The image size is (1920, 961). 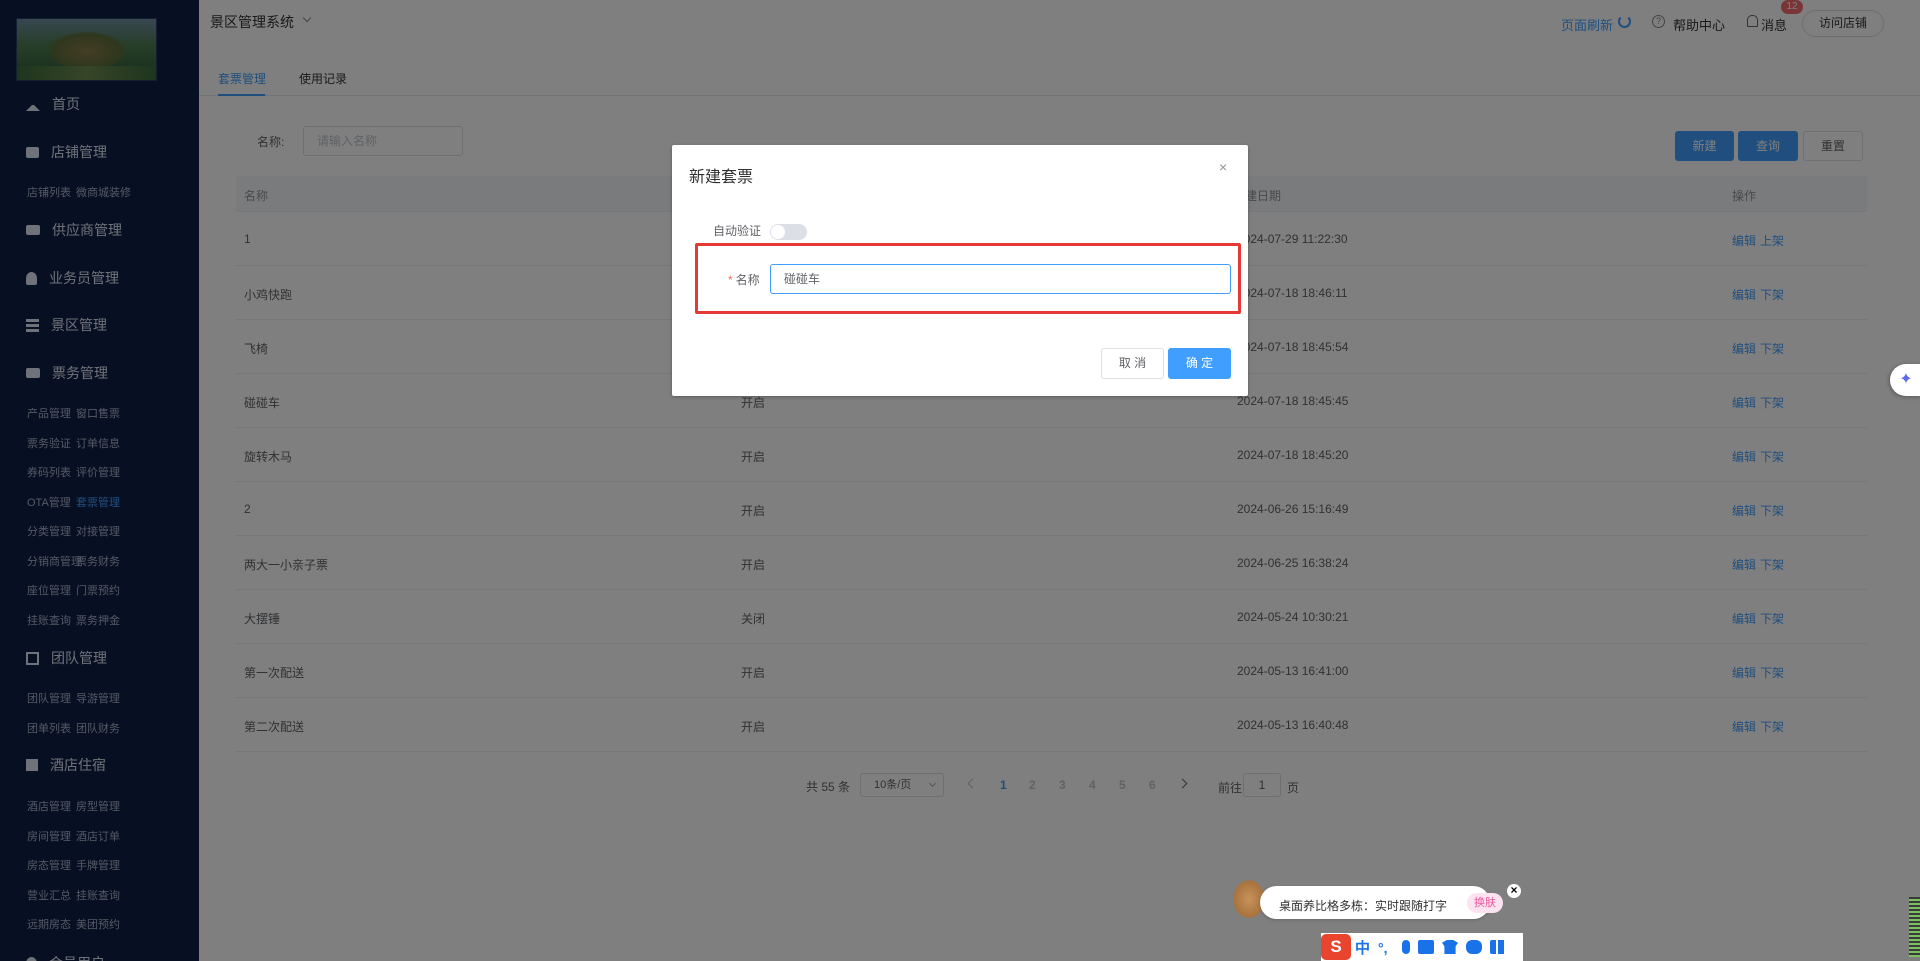 I want to click on dialog-title: 新建套票, so click(x=721, y=177).